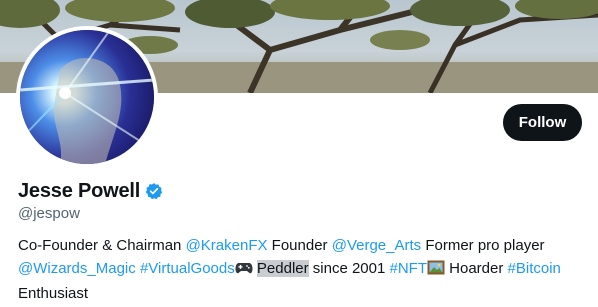 The image size is (598, 307). I want to click on bio-mention-krakenfx: @KrakenFX, so click(227, 245).